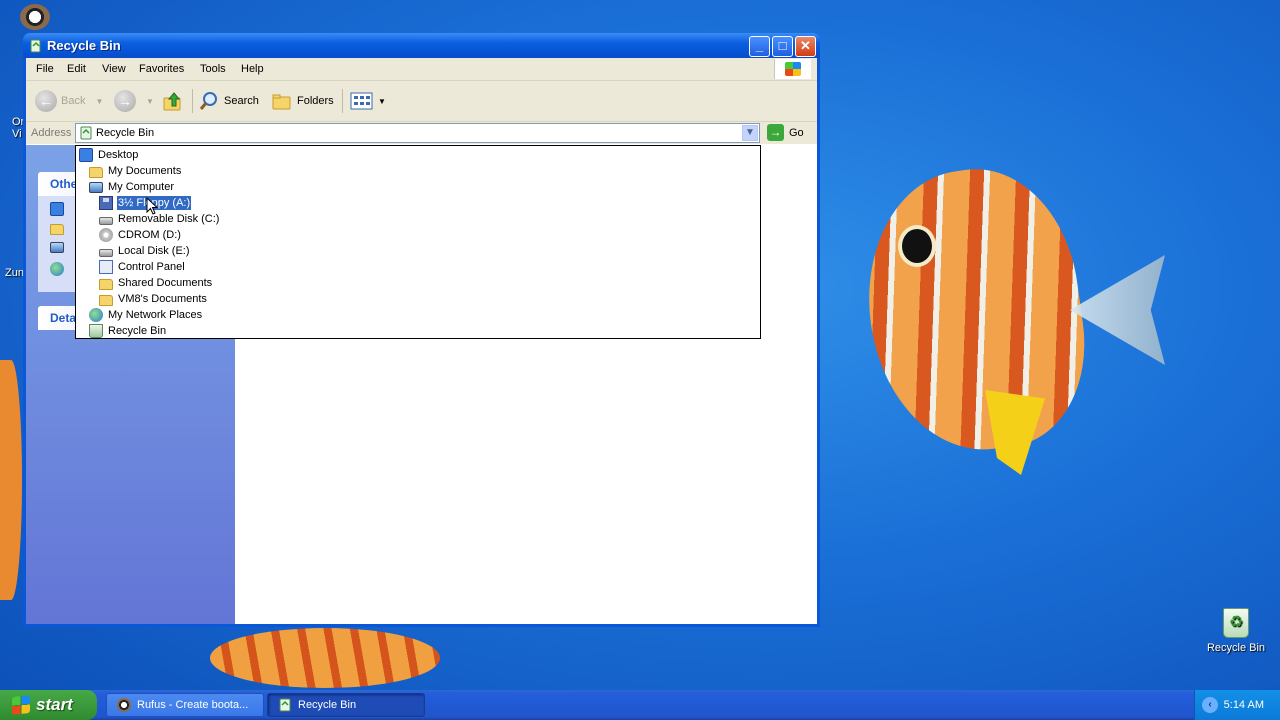  Describe the element at coordinates (165, 283) in the screenshot. I see `dropdown-item-label: Shared Documents` at that location.